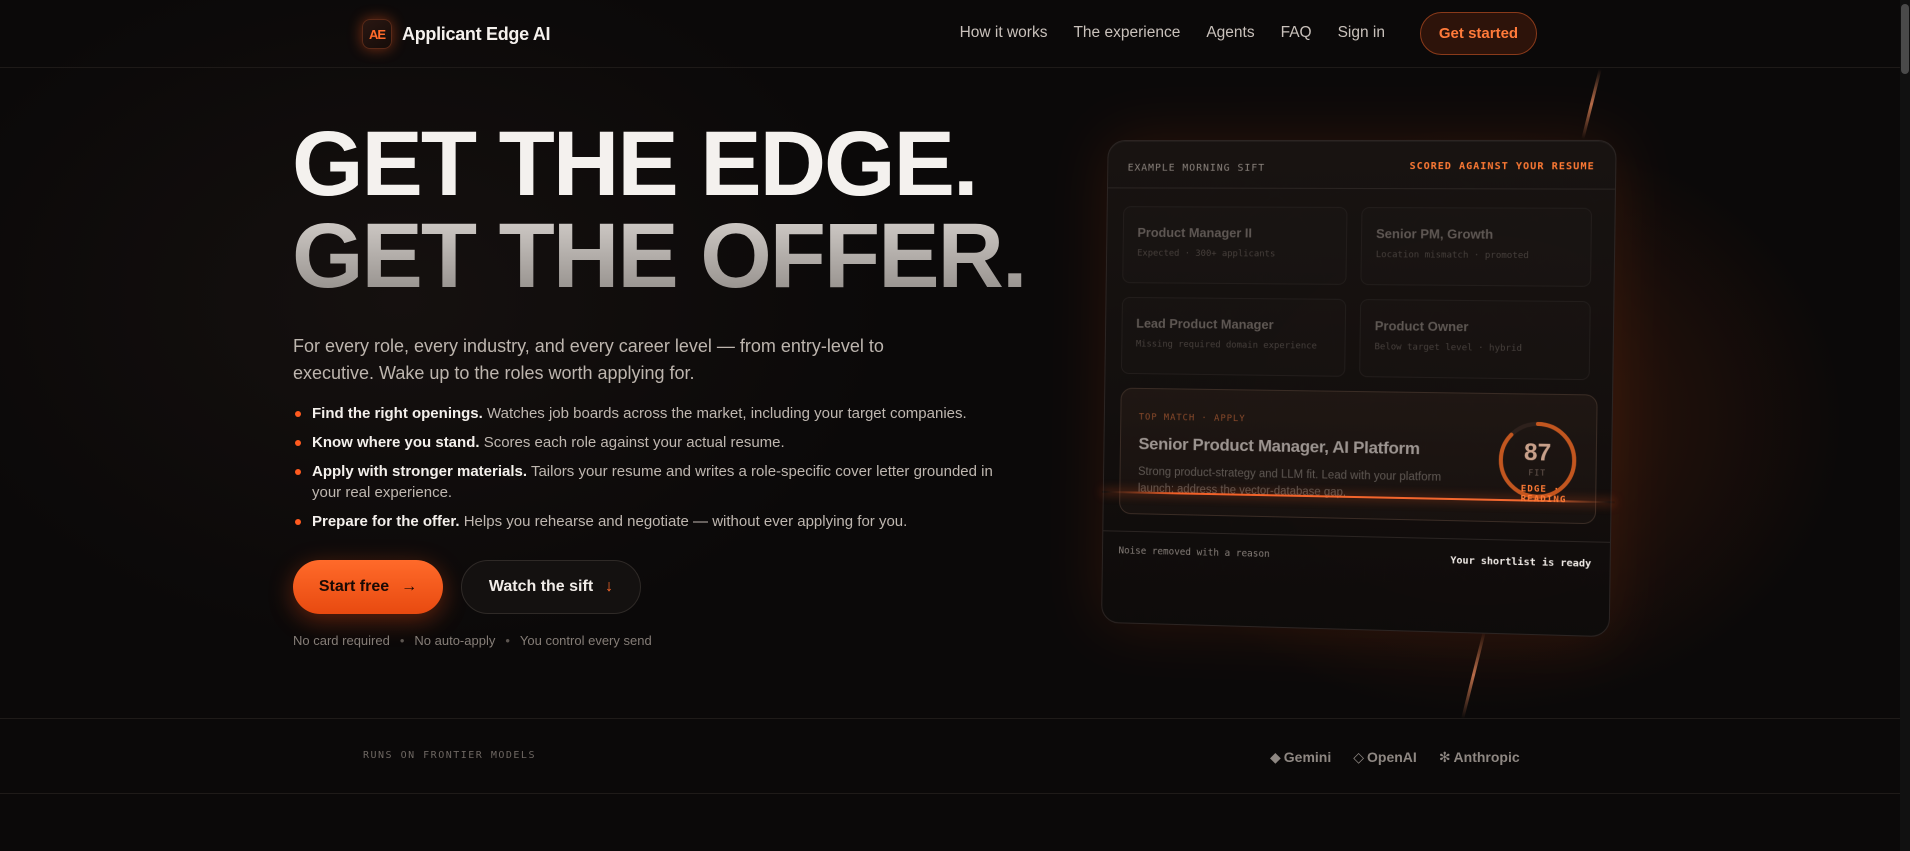  What do you see at coordinates (1195, 232) in the screenshot?
I see `job-title: Product Manager II` at bounding box center [1195, 232].